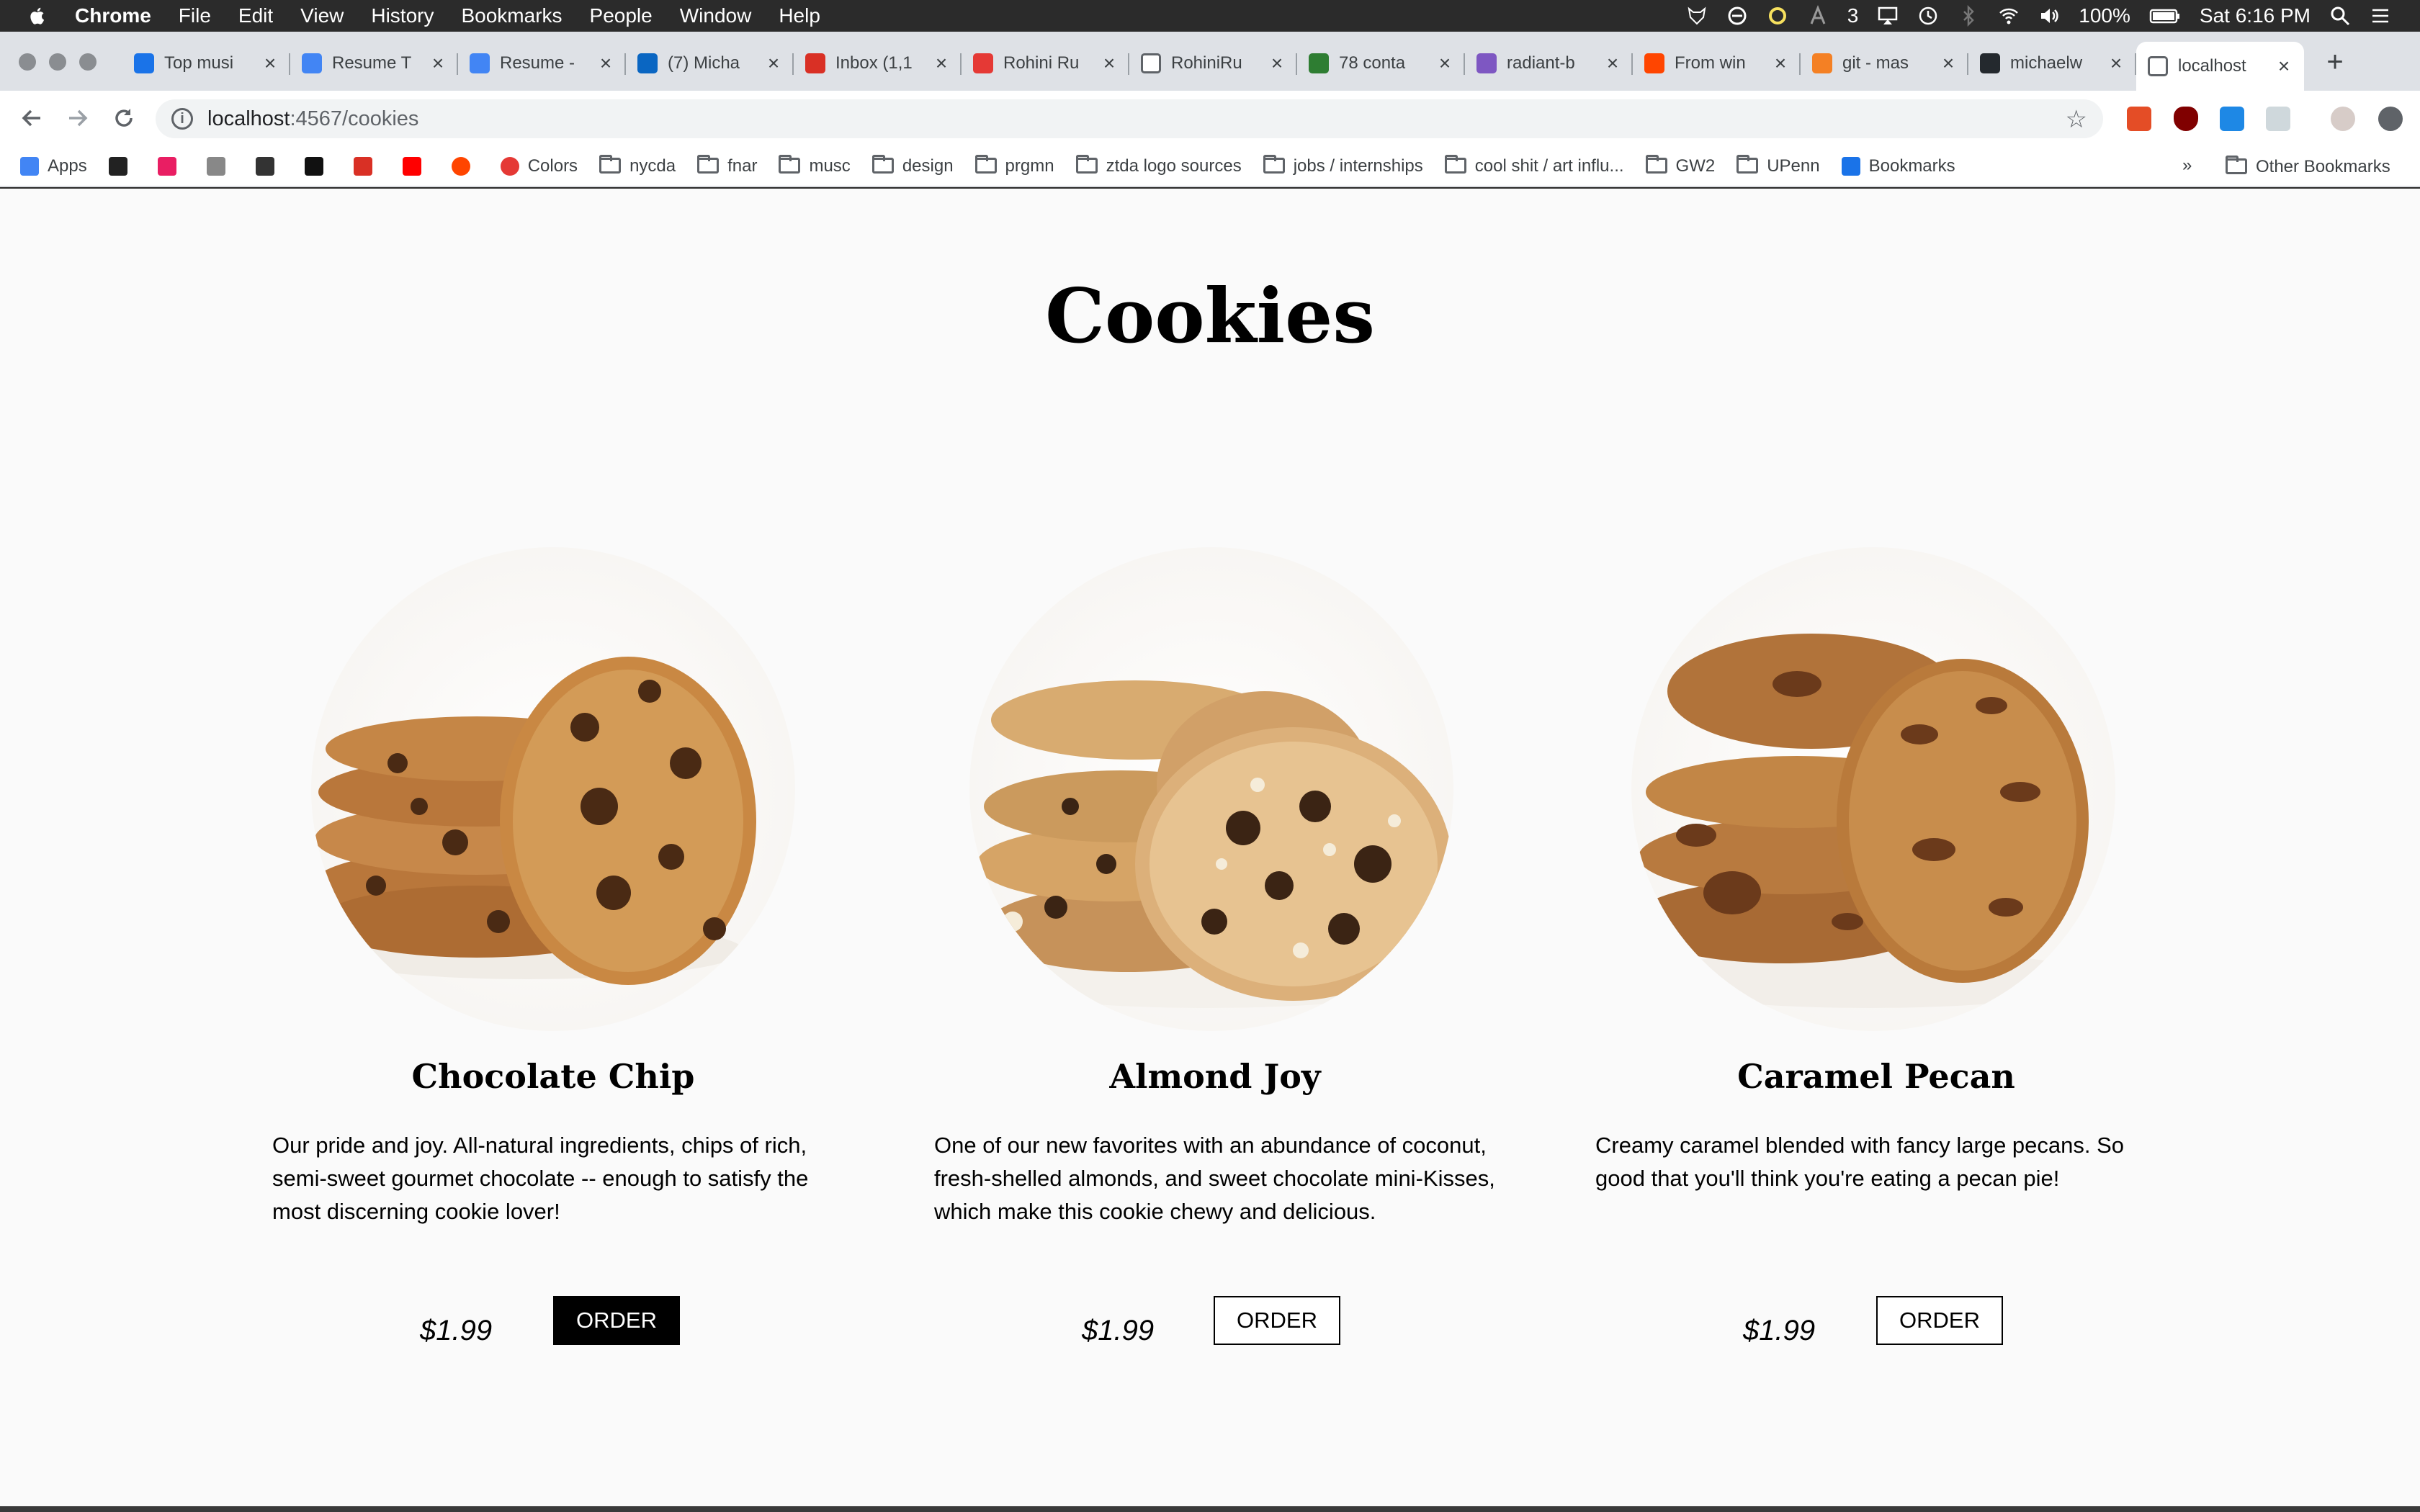 This screenshot has height=1512, width=2420. What do you see at coordinates (2052, 63) in the screenshot?
I see `browser-tab: michaelw ×` at bounding box center [2052, 63].